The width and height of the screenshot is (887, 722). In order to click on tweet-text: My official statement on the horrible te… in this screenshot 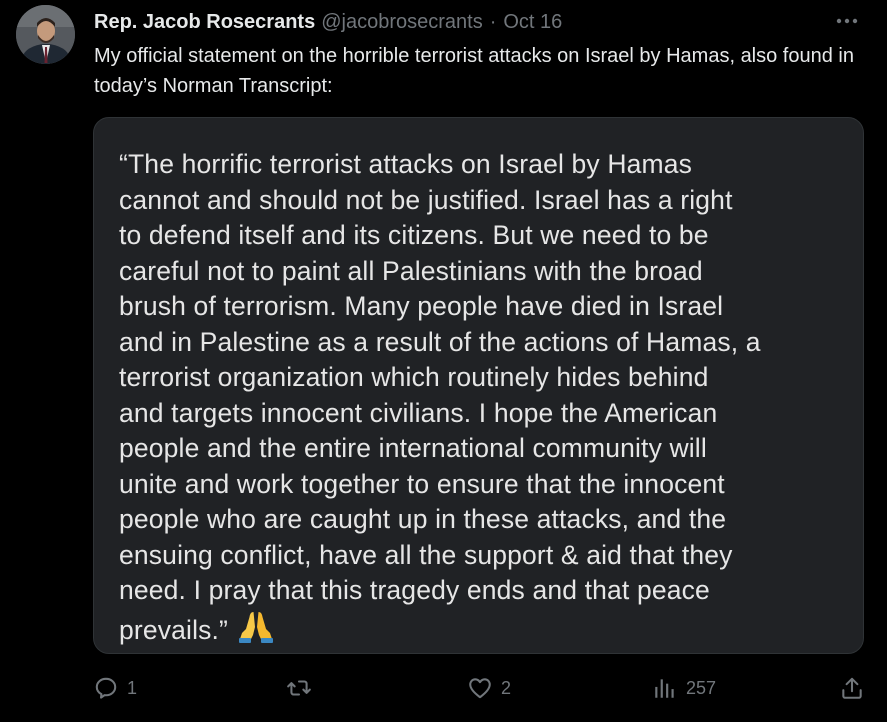, I will do `click(474, 71)`.